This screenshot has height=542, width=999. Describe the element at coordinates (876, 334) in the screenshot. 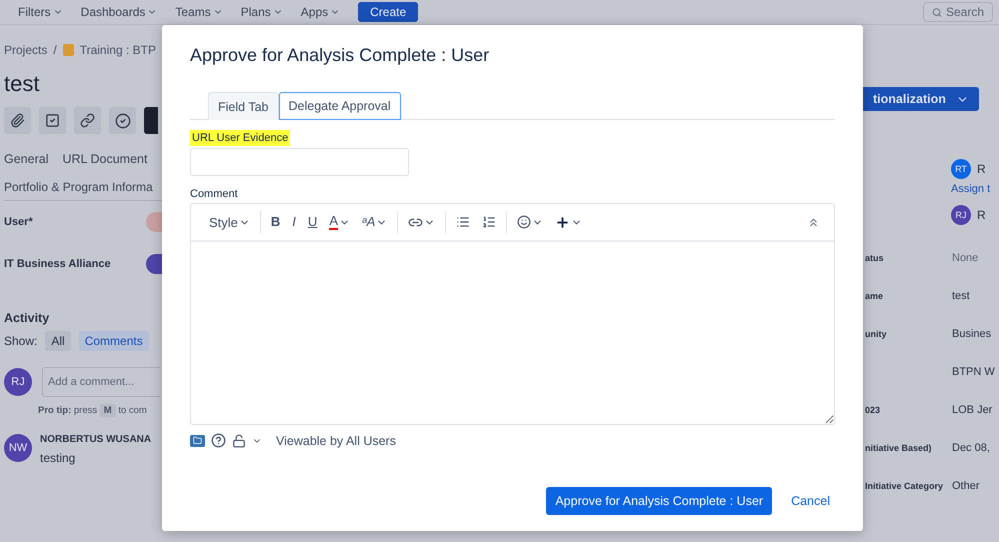

I see `detail-label: unity` at that location.